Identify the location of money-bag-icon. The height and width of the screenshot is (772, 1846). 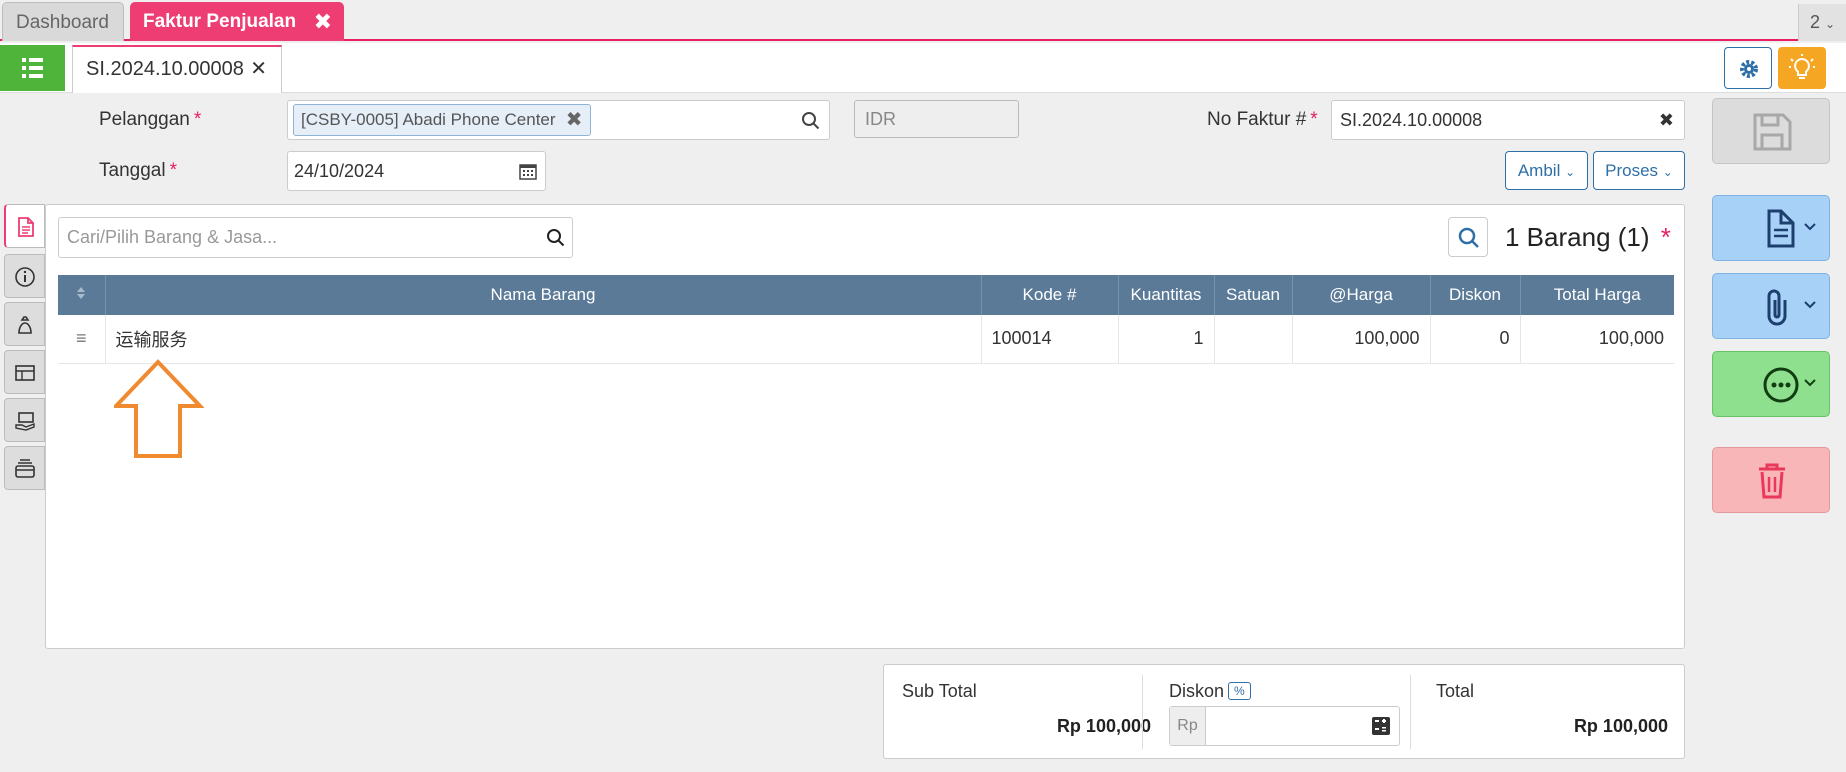
(25, 325).